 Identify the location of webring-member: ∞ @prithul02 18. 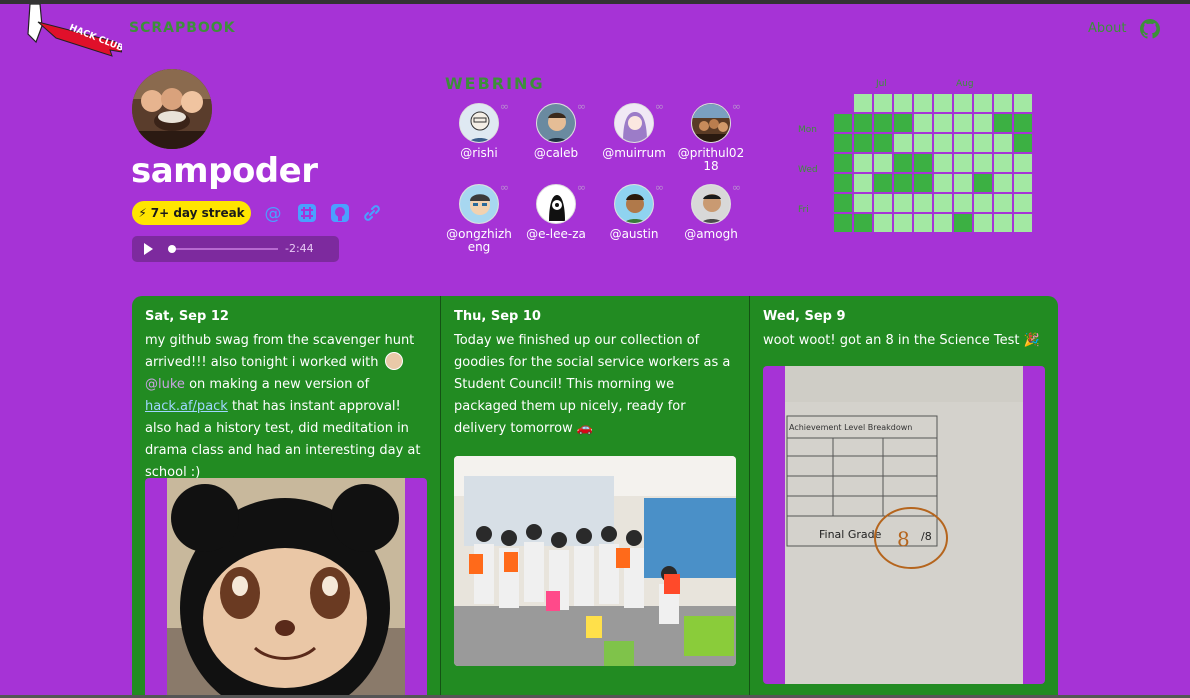
(711, 136).